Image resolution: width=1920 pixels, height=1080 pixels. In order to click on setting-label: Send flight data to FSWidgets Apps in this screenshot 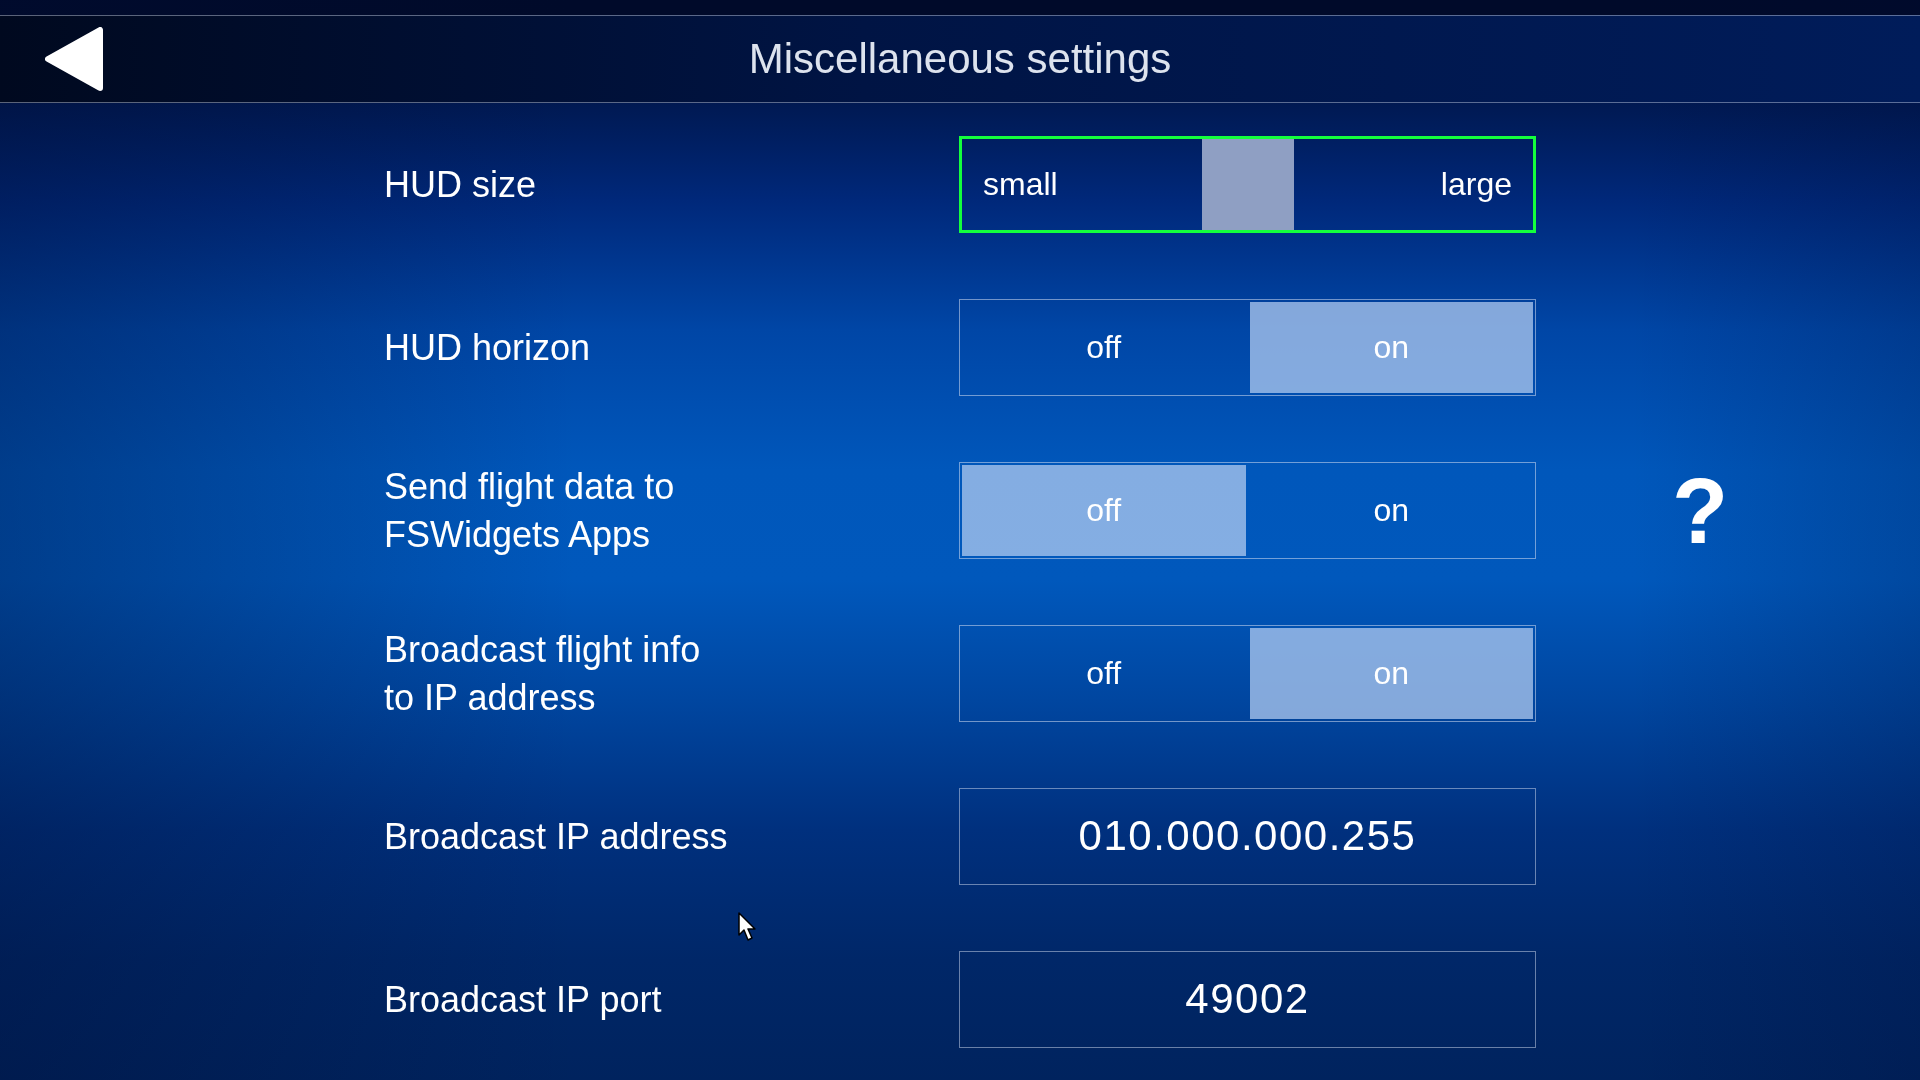, I will do `click(530, 510)`.